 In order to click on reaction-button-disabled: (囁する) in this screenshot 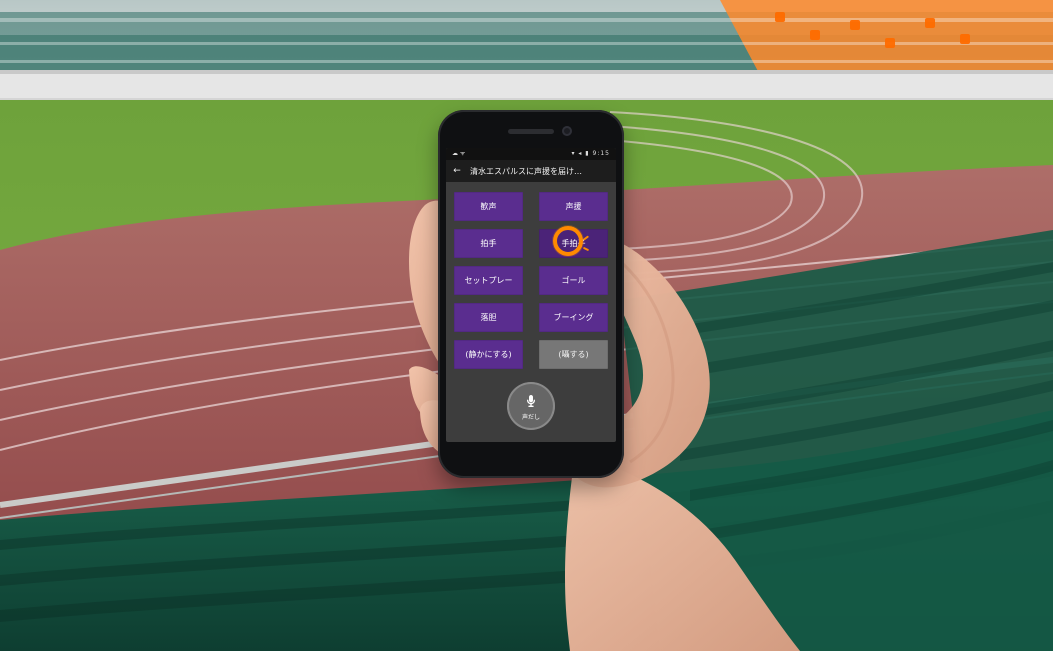, I will do `click(573, 354)`.